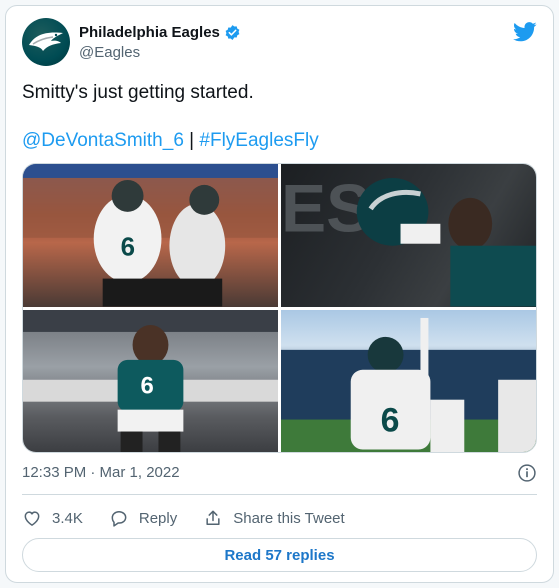 The width and height of the screenshot is (559, 588). Describe the element at coordinates (101, 472) in the screenshot. I see `tweet-timestamp: 12:33 PM · Mar 1, 2022` at that location.